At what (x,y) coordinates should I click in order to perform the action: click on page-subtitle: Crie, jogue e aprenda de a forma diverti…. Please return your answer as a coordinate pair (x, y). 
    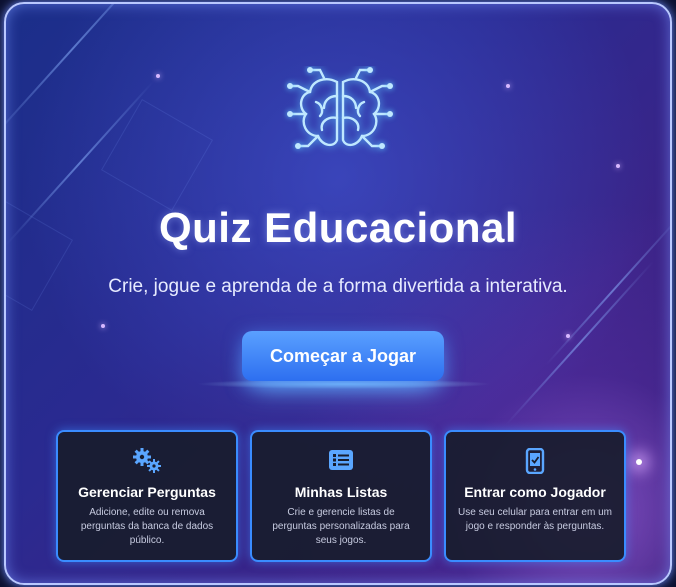
    Looking at the image, I should click on (338, 286).